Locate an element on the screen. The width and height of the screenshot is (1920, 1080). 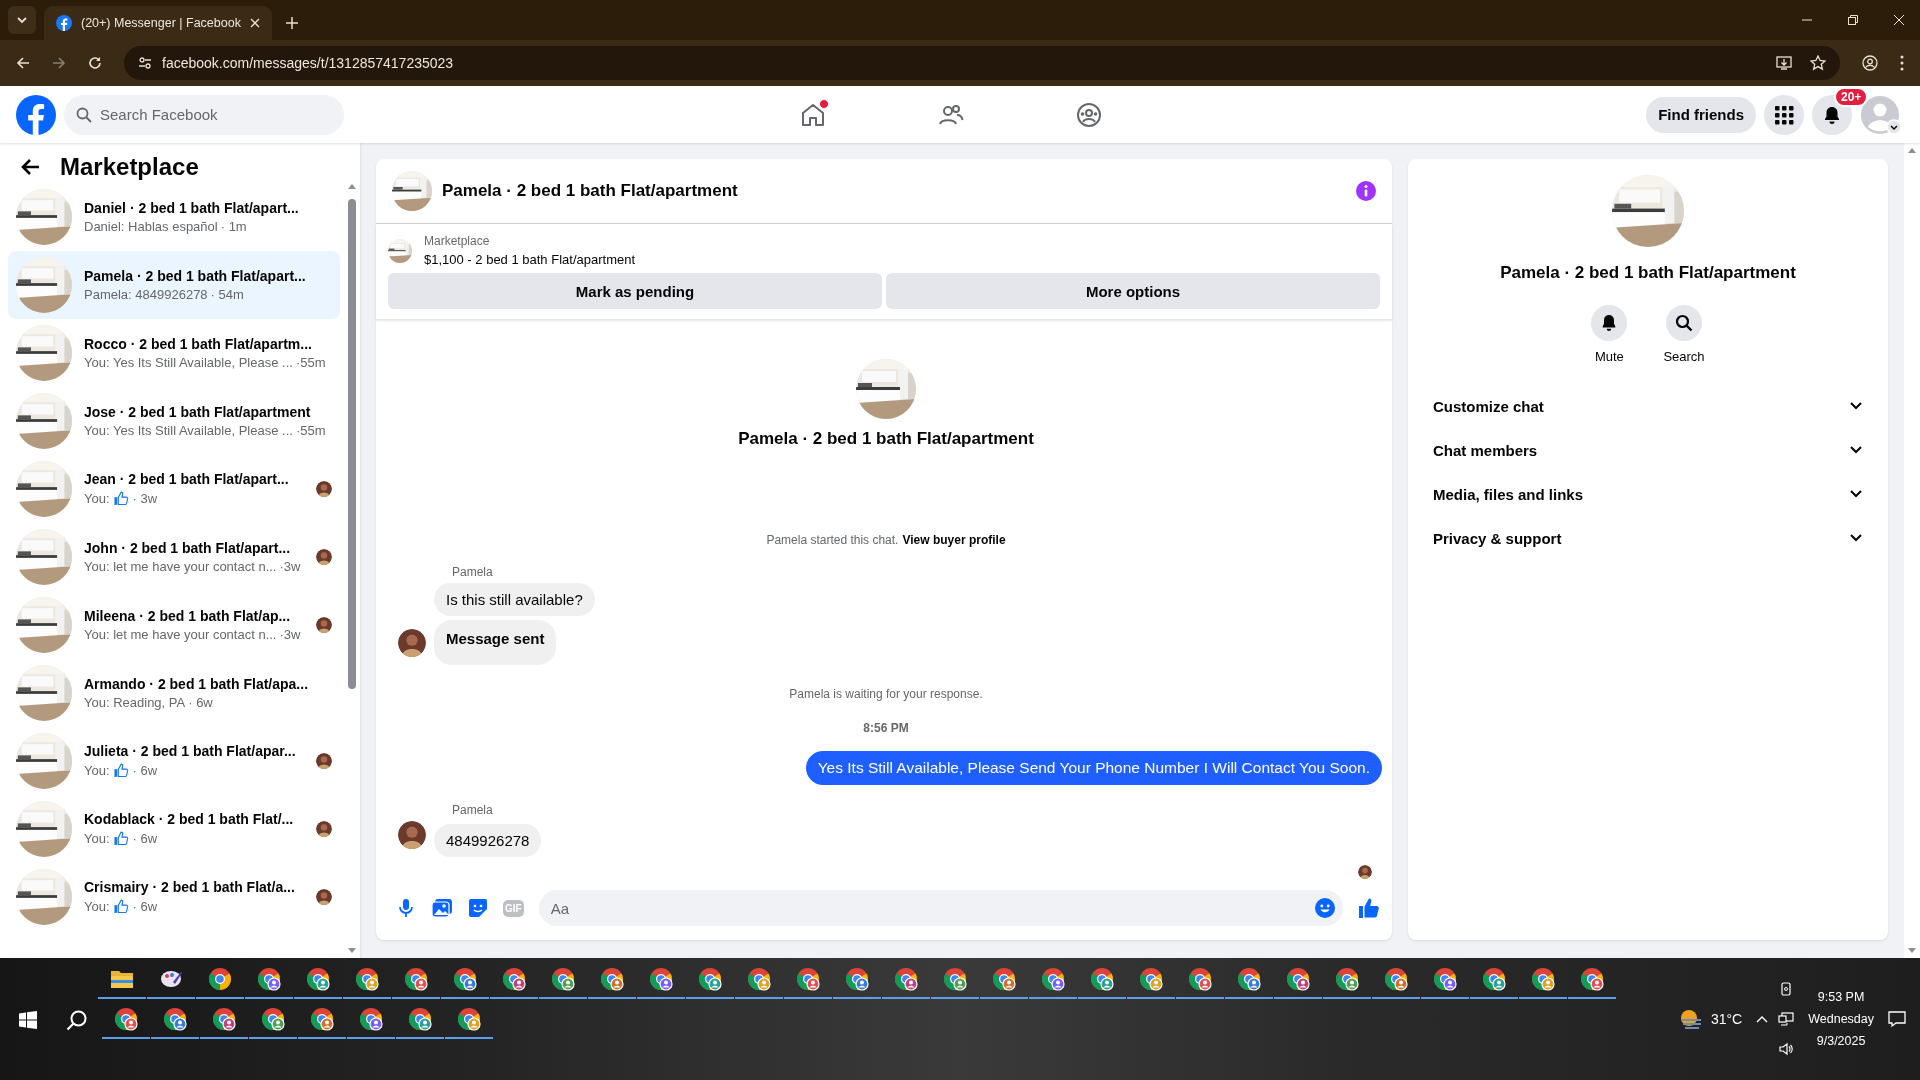
emoji-icon is located at coordinates (1325, 908).